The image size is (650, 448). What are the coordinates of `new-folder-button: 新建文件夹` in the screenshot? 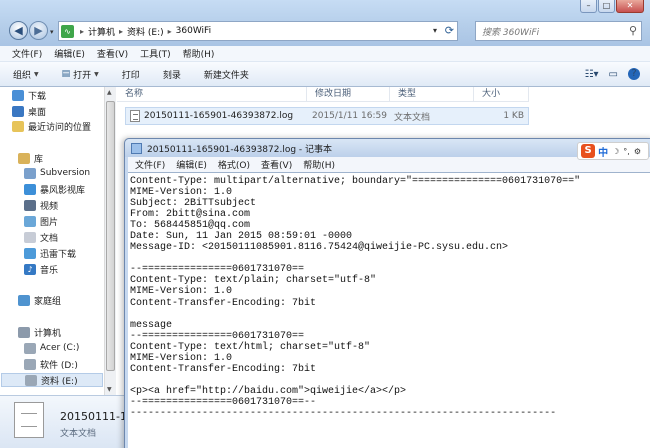 It's located at (226, 74).